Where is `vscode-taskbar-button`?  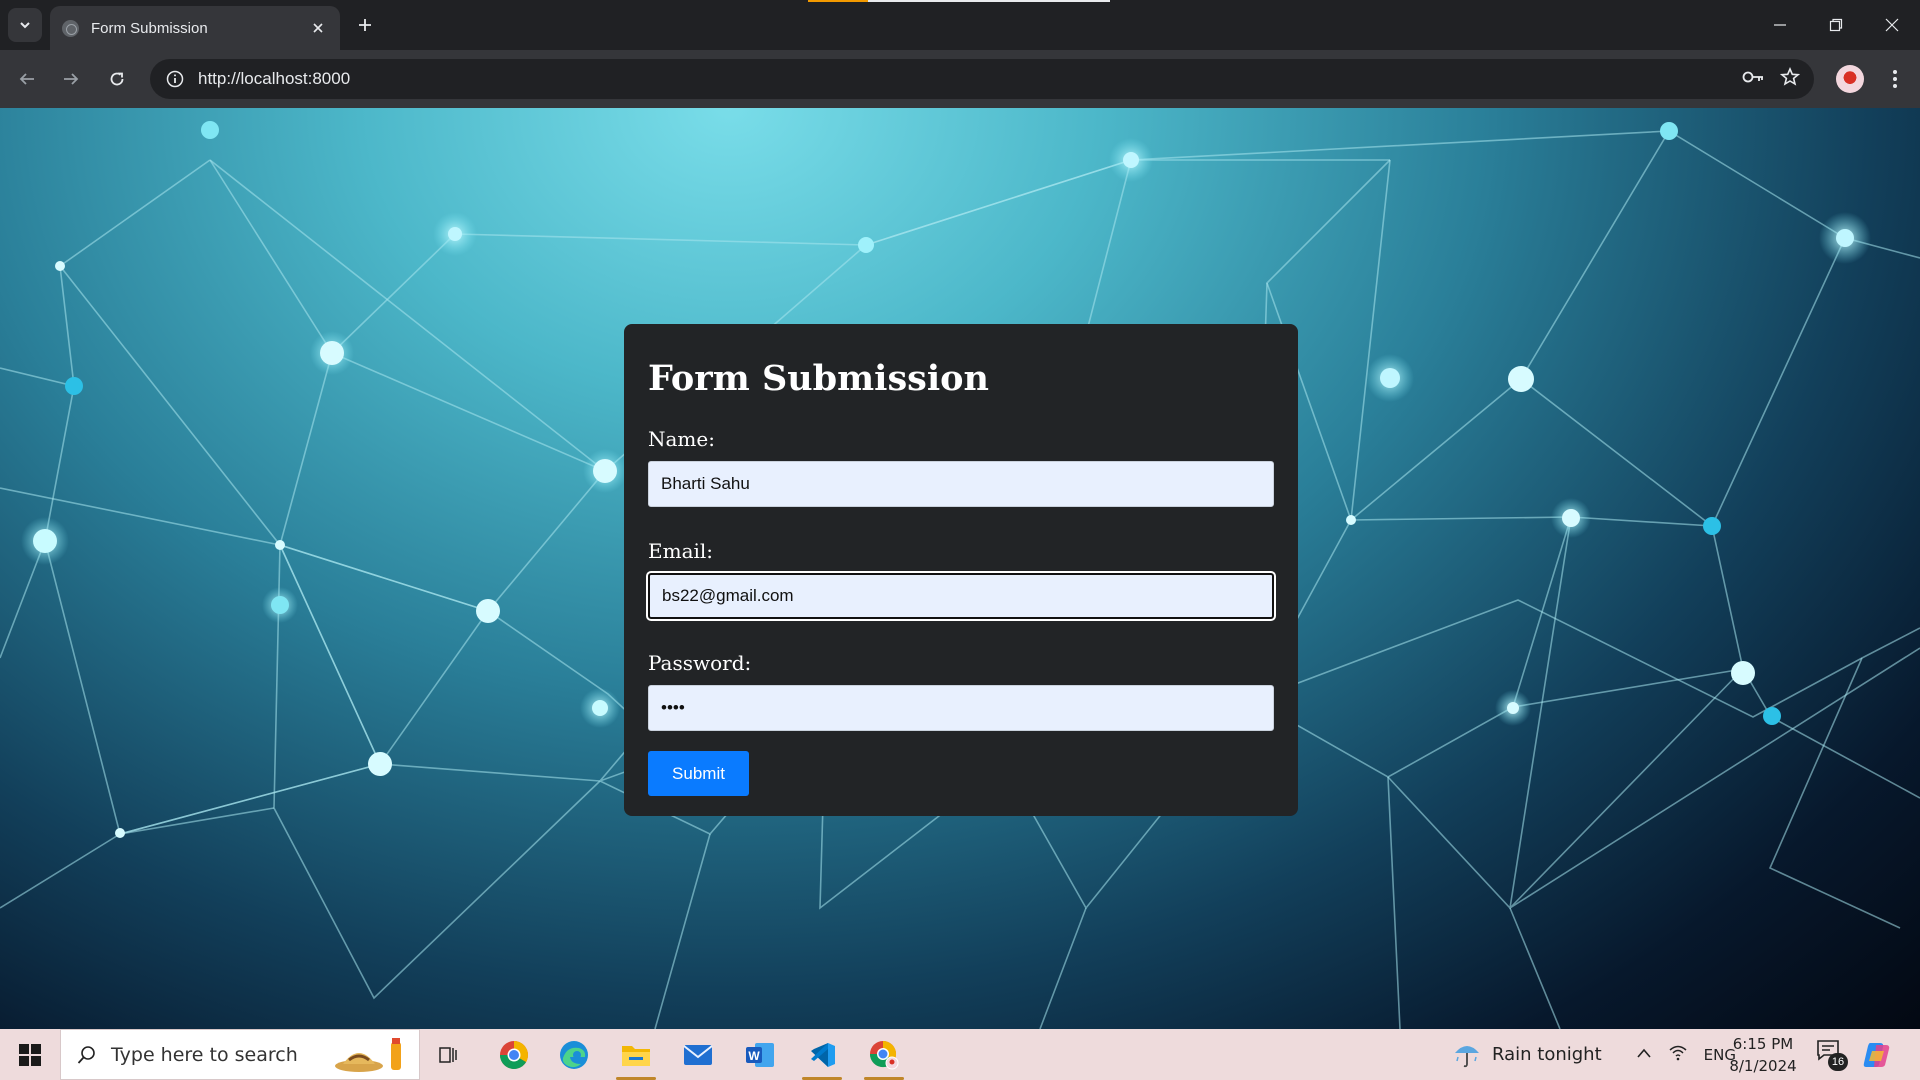 vscode-taskbar-button is located at coordinates (822, 1054).